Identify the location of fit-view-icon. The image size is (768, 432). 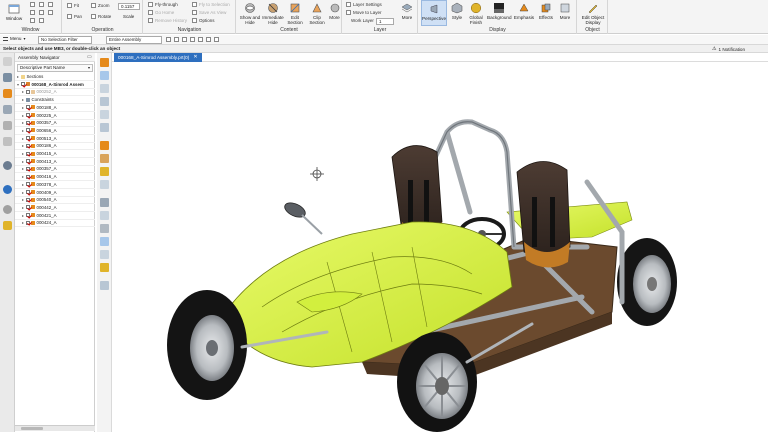
(104, 62).